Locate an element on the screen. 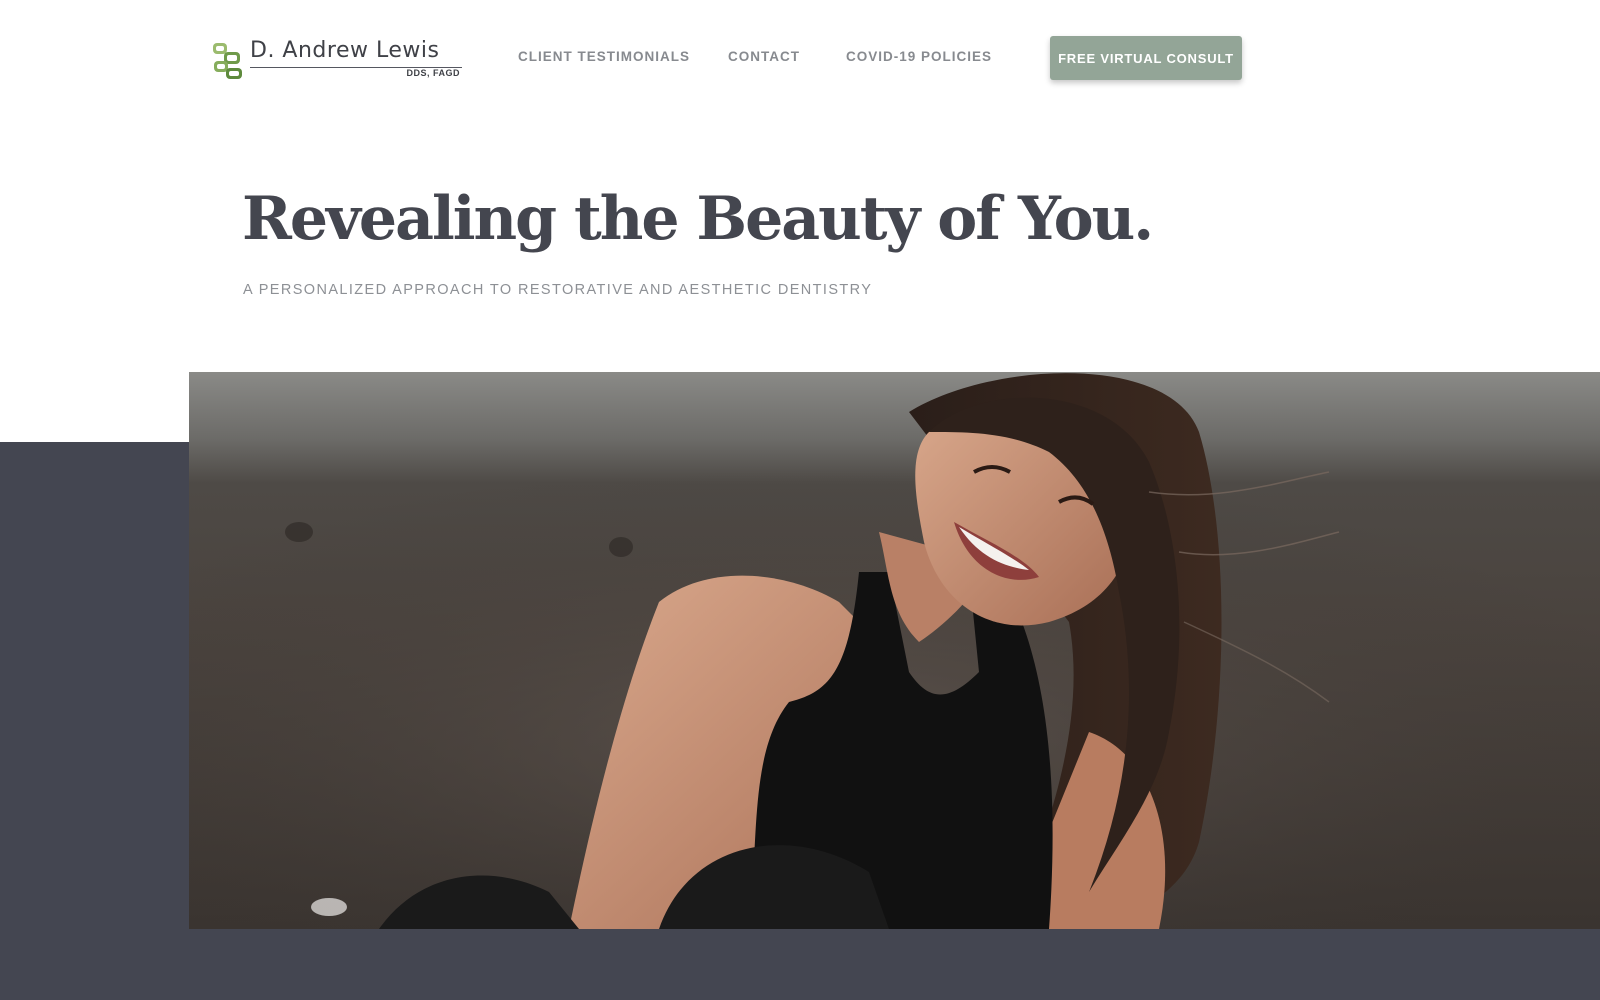 The image size is (1600, 1000). logo-credentials: DDS, FAGD is located at coordinates (433, 73).